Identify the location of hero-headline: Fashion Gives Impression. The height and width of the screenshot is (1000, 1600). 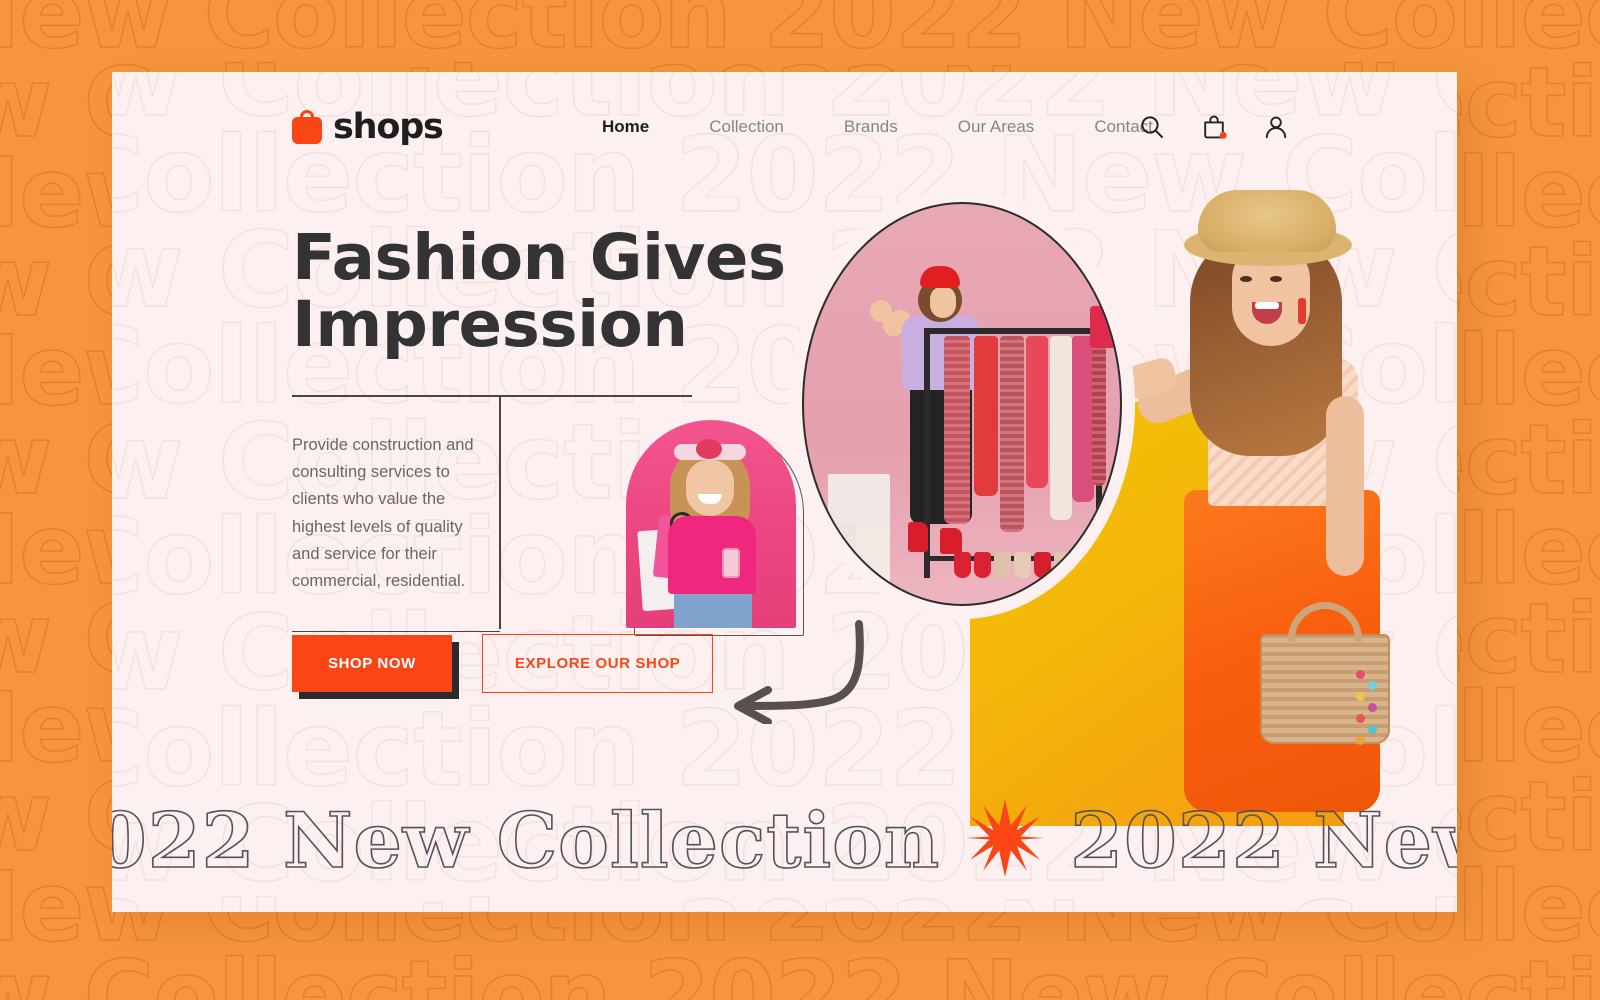
(539, 291).